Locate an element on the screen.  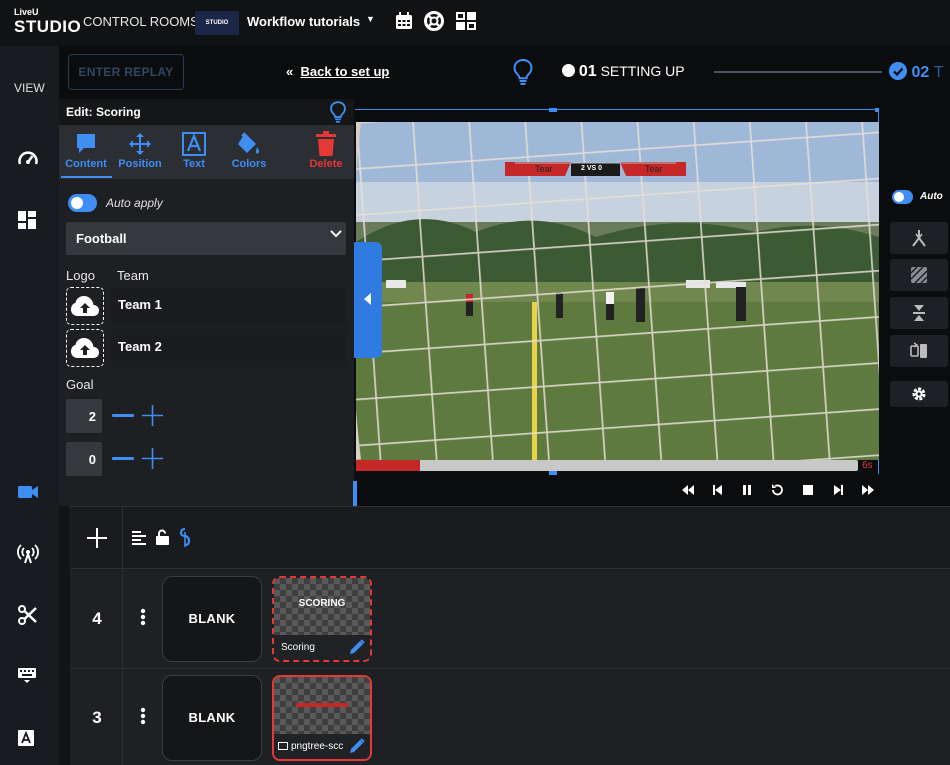
view-label: VIEW is located at coordinates (29, 88).